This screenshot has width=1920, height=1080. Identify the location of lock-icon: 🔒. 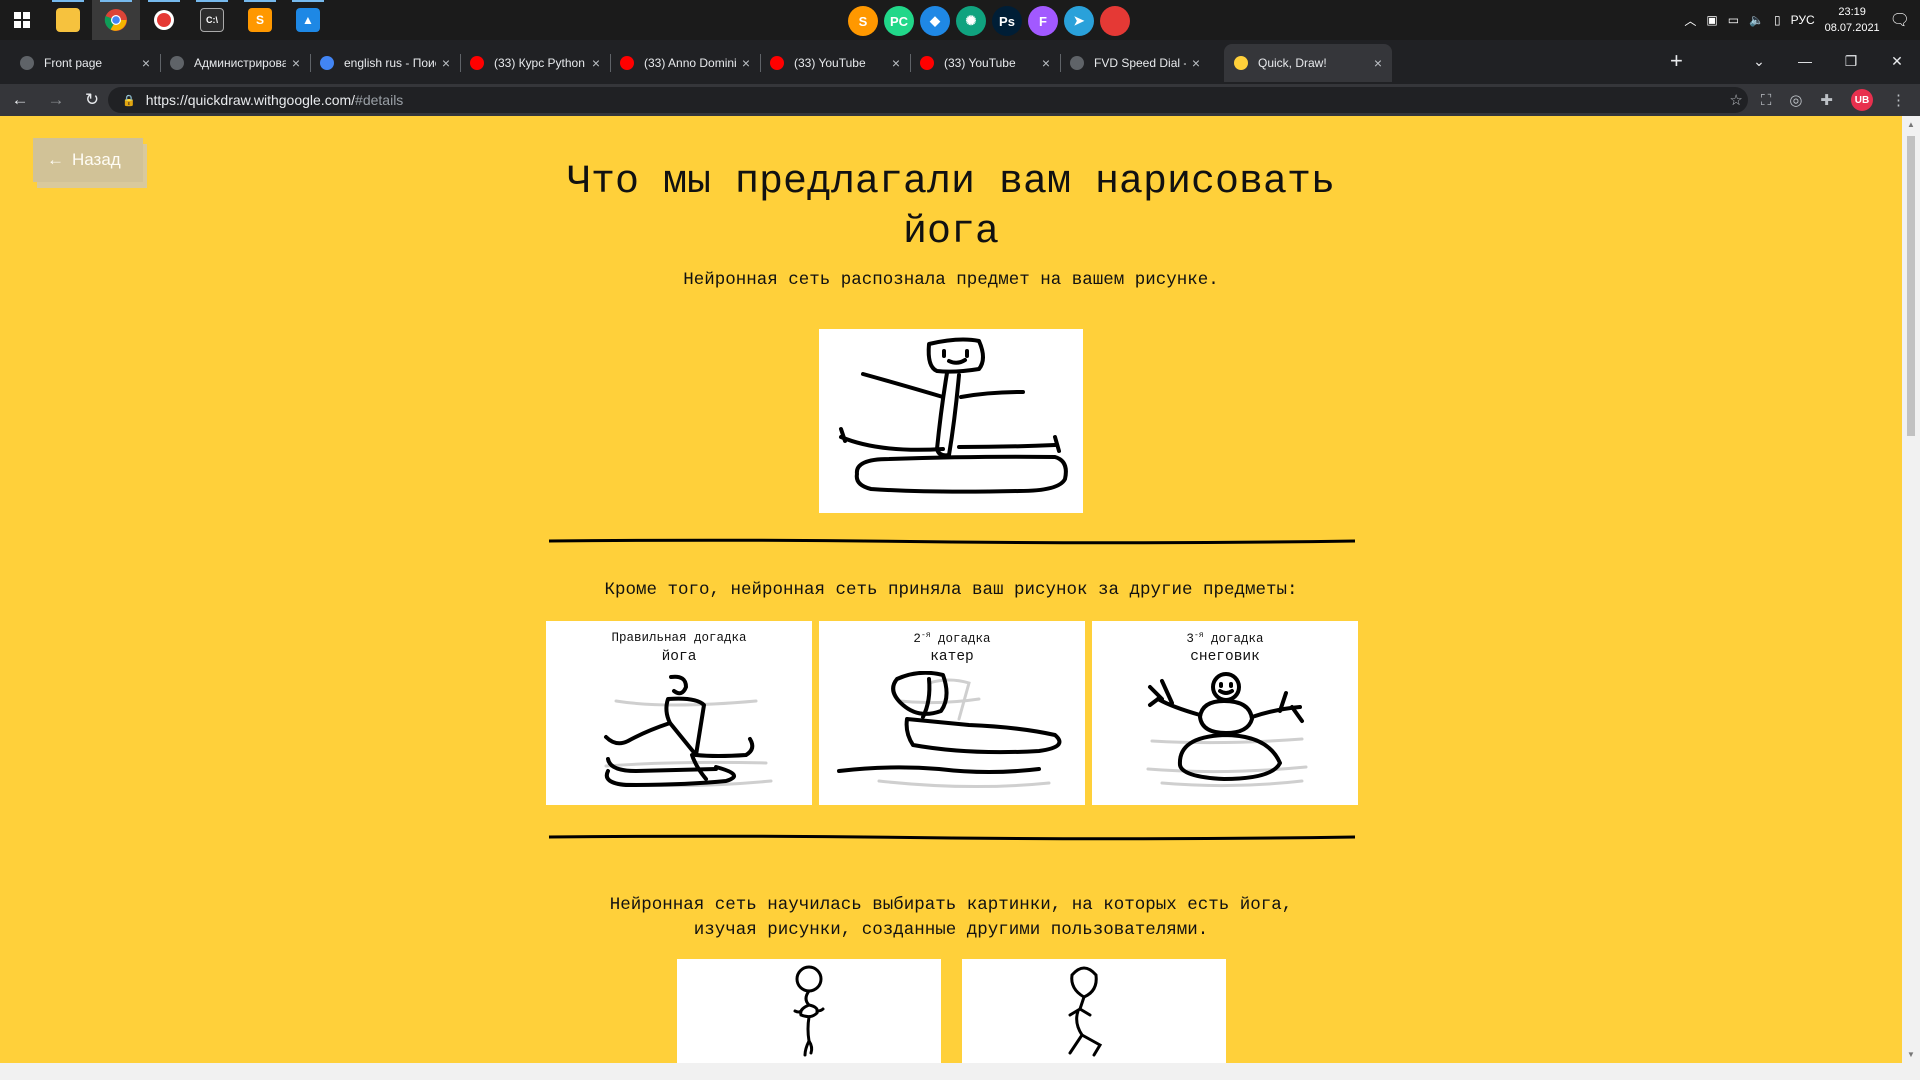
(129, 100).